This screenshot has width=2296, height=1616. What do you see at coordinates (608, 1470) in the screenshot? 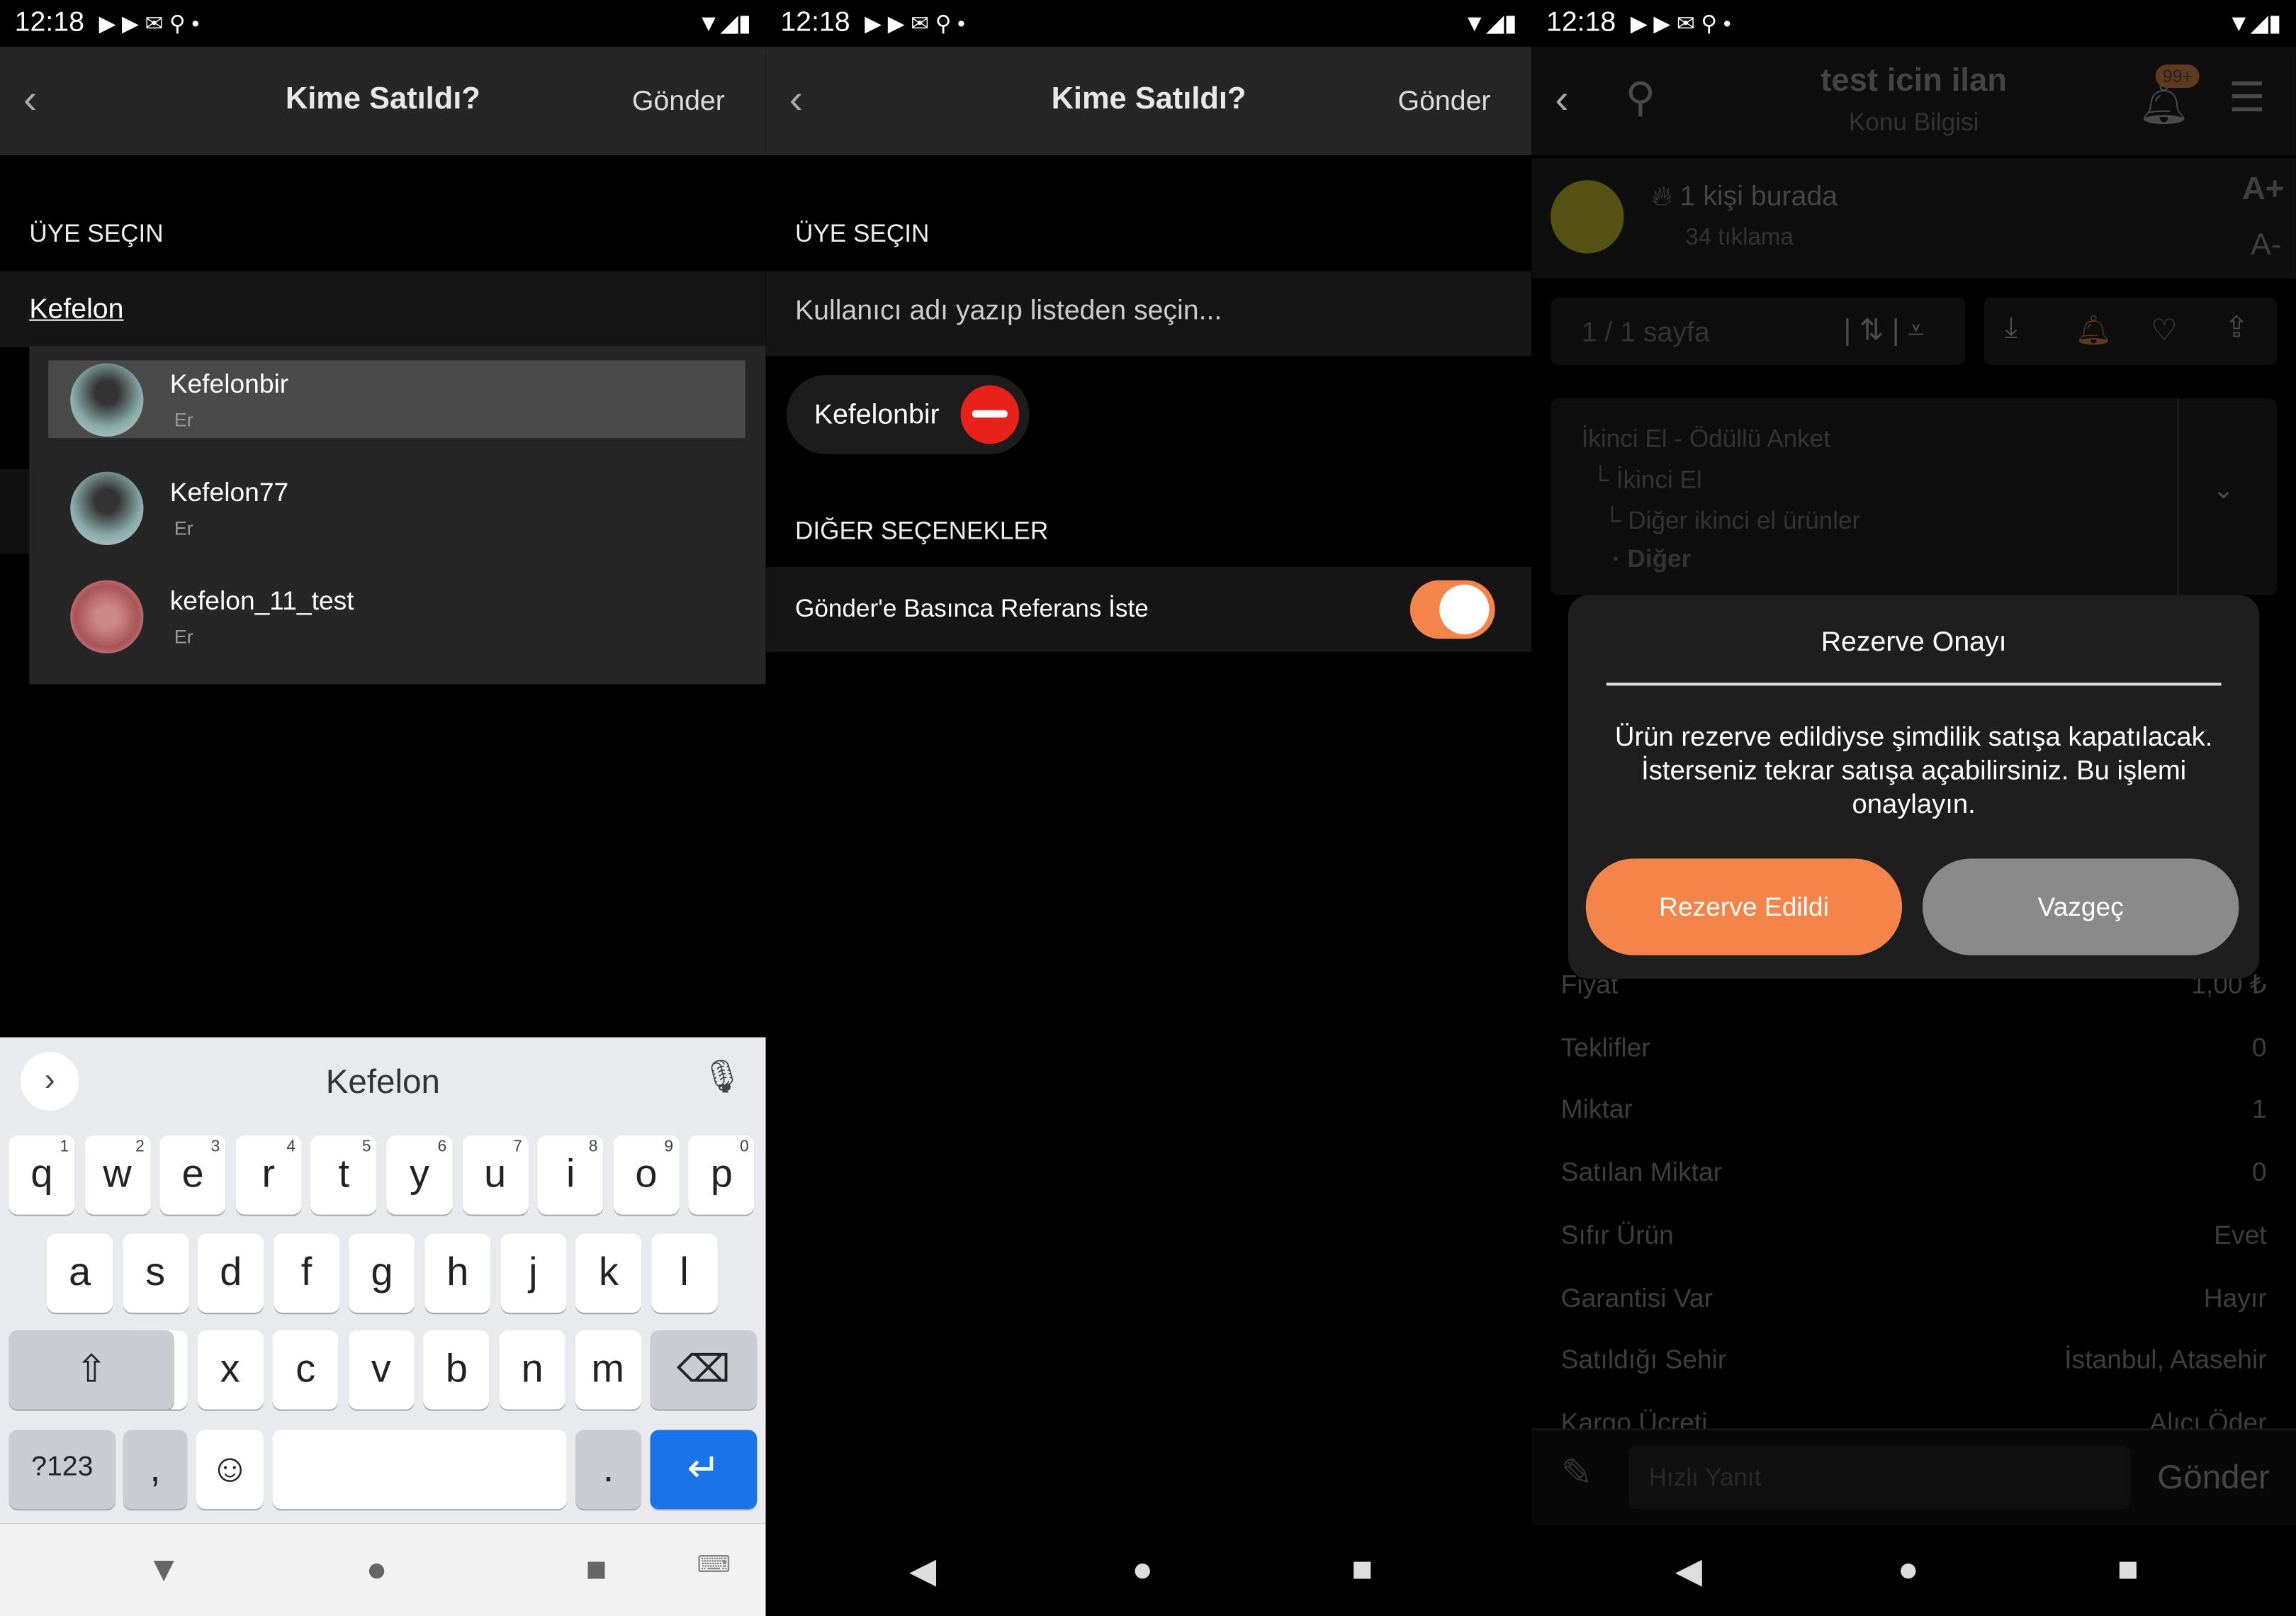
I see `period-key: .` at bounding box center [608, 1470].